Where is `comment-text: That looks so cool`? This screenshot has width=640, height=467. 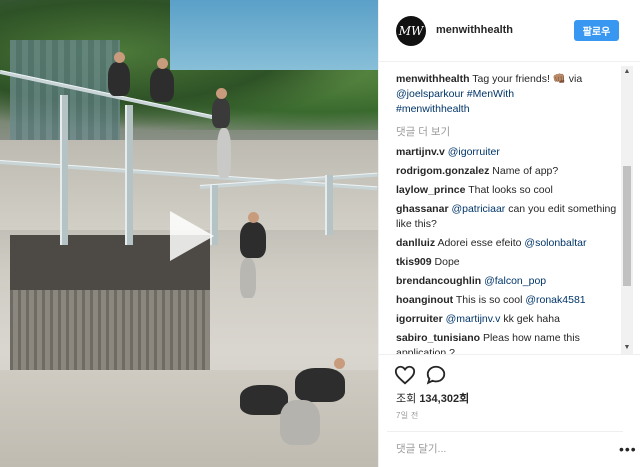
comment-text: That looks so cool is located at coordinates (510, 190).